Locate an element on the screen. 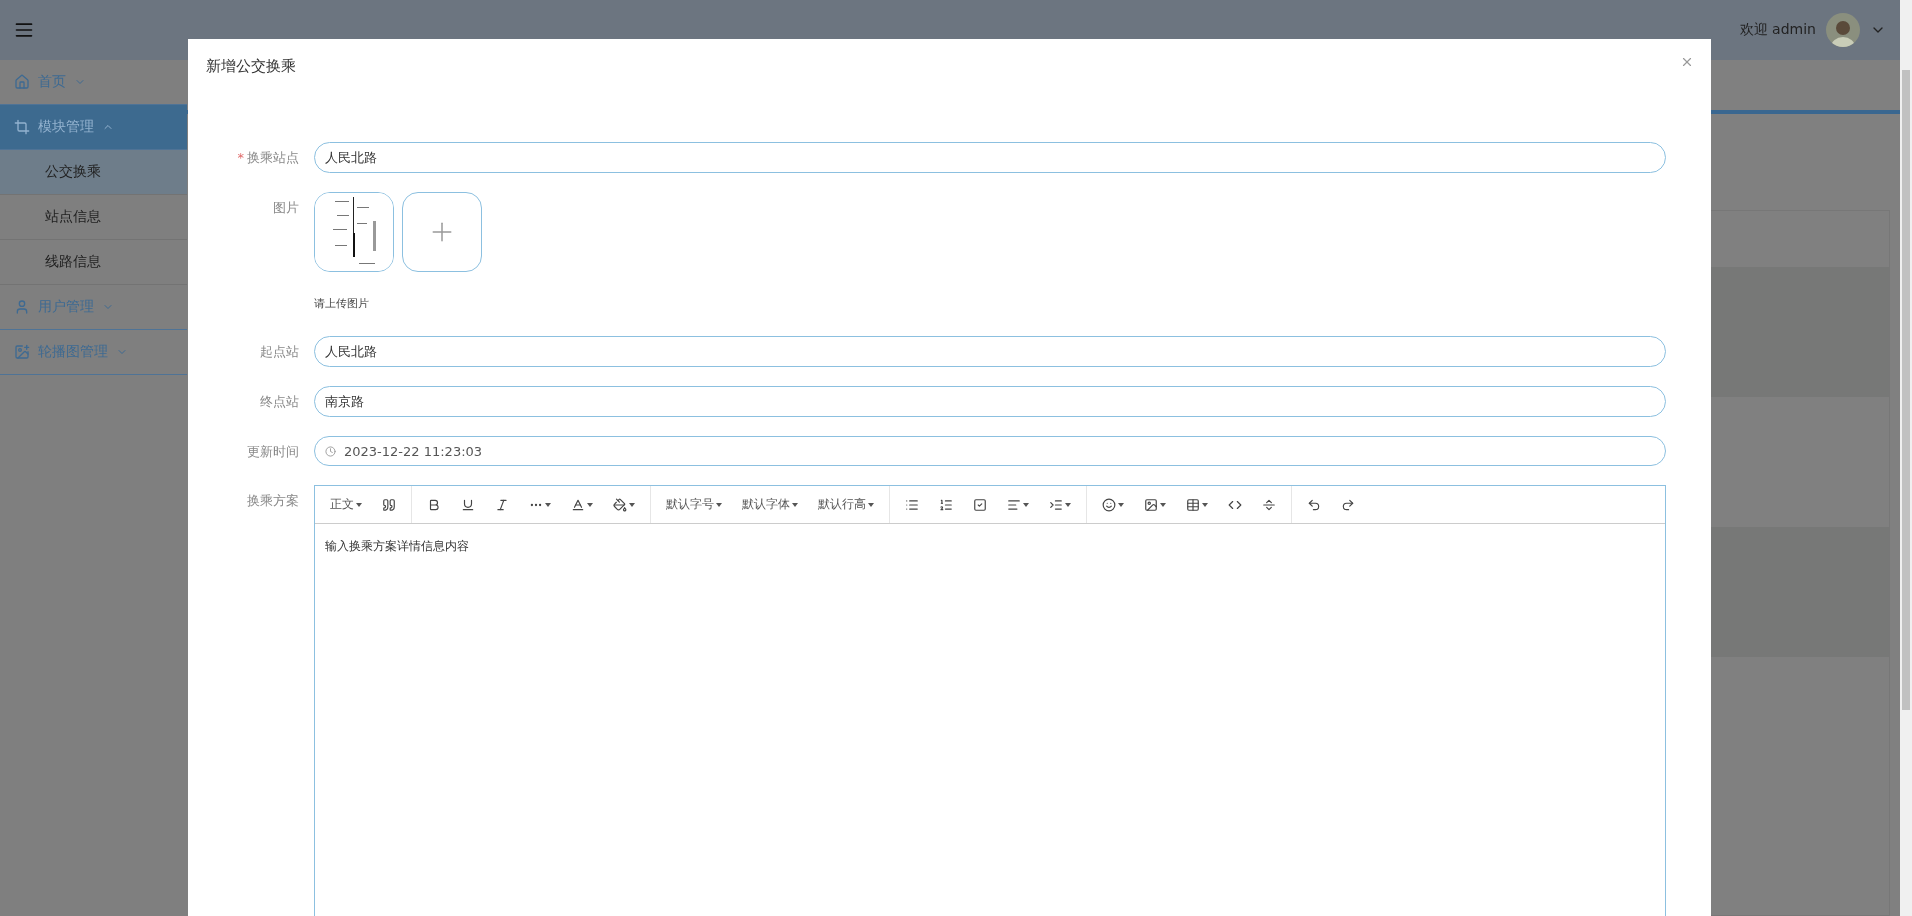 This screenshot has height=916, width=1912. field-label: 起点站 is located at coordinates (279, 352).